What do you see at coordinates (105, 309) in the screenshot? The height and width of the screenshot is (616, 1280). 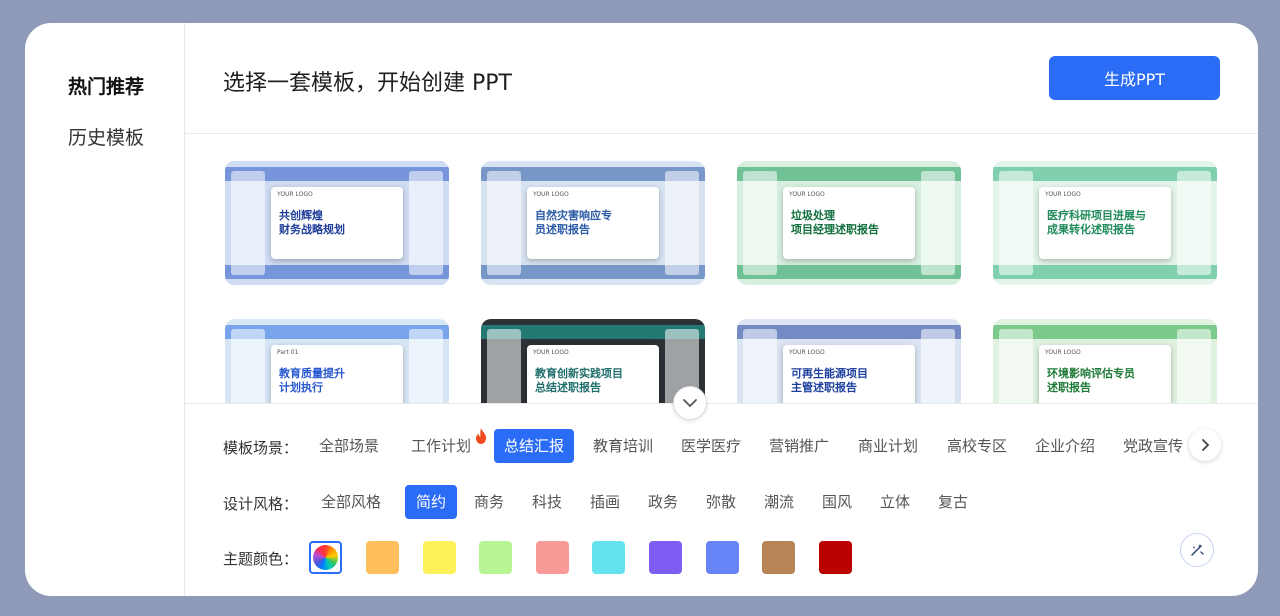 I see `sidebar: 热门推荐 历史模板` at bounding box center [105, 309].